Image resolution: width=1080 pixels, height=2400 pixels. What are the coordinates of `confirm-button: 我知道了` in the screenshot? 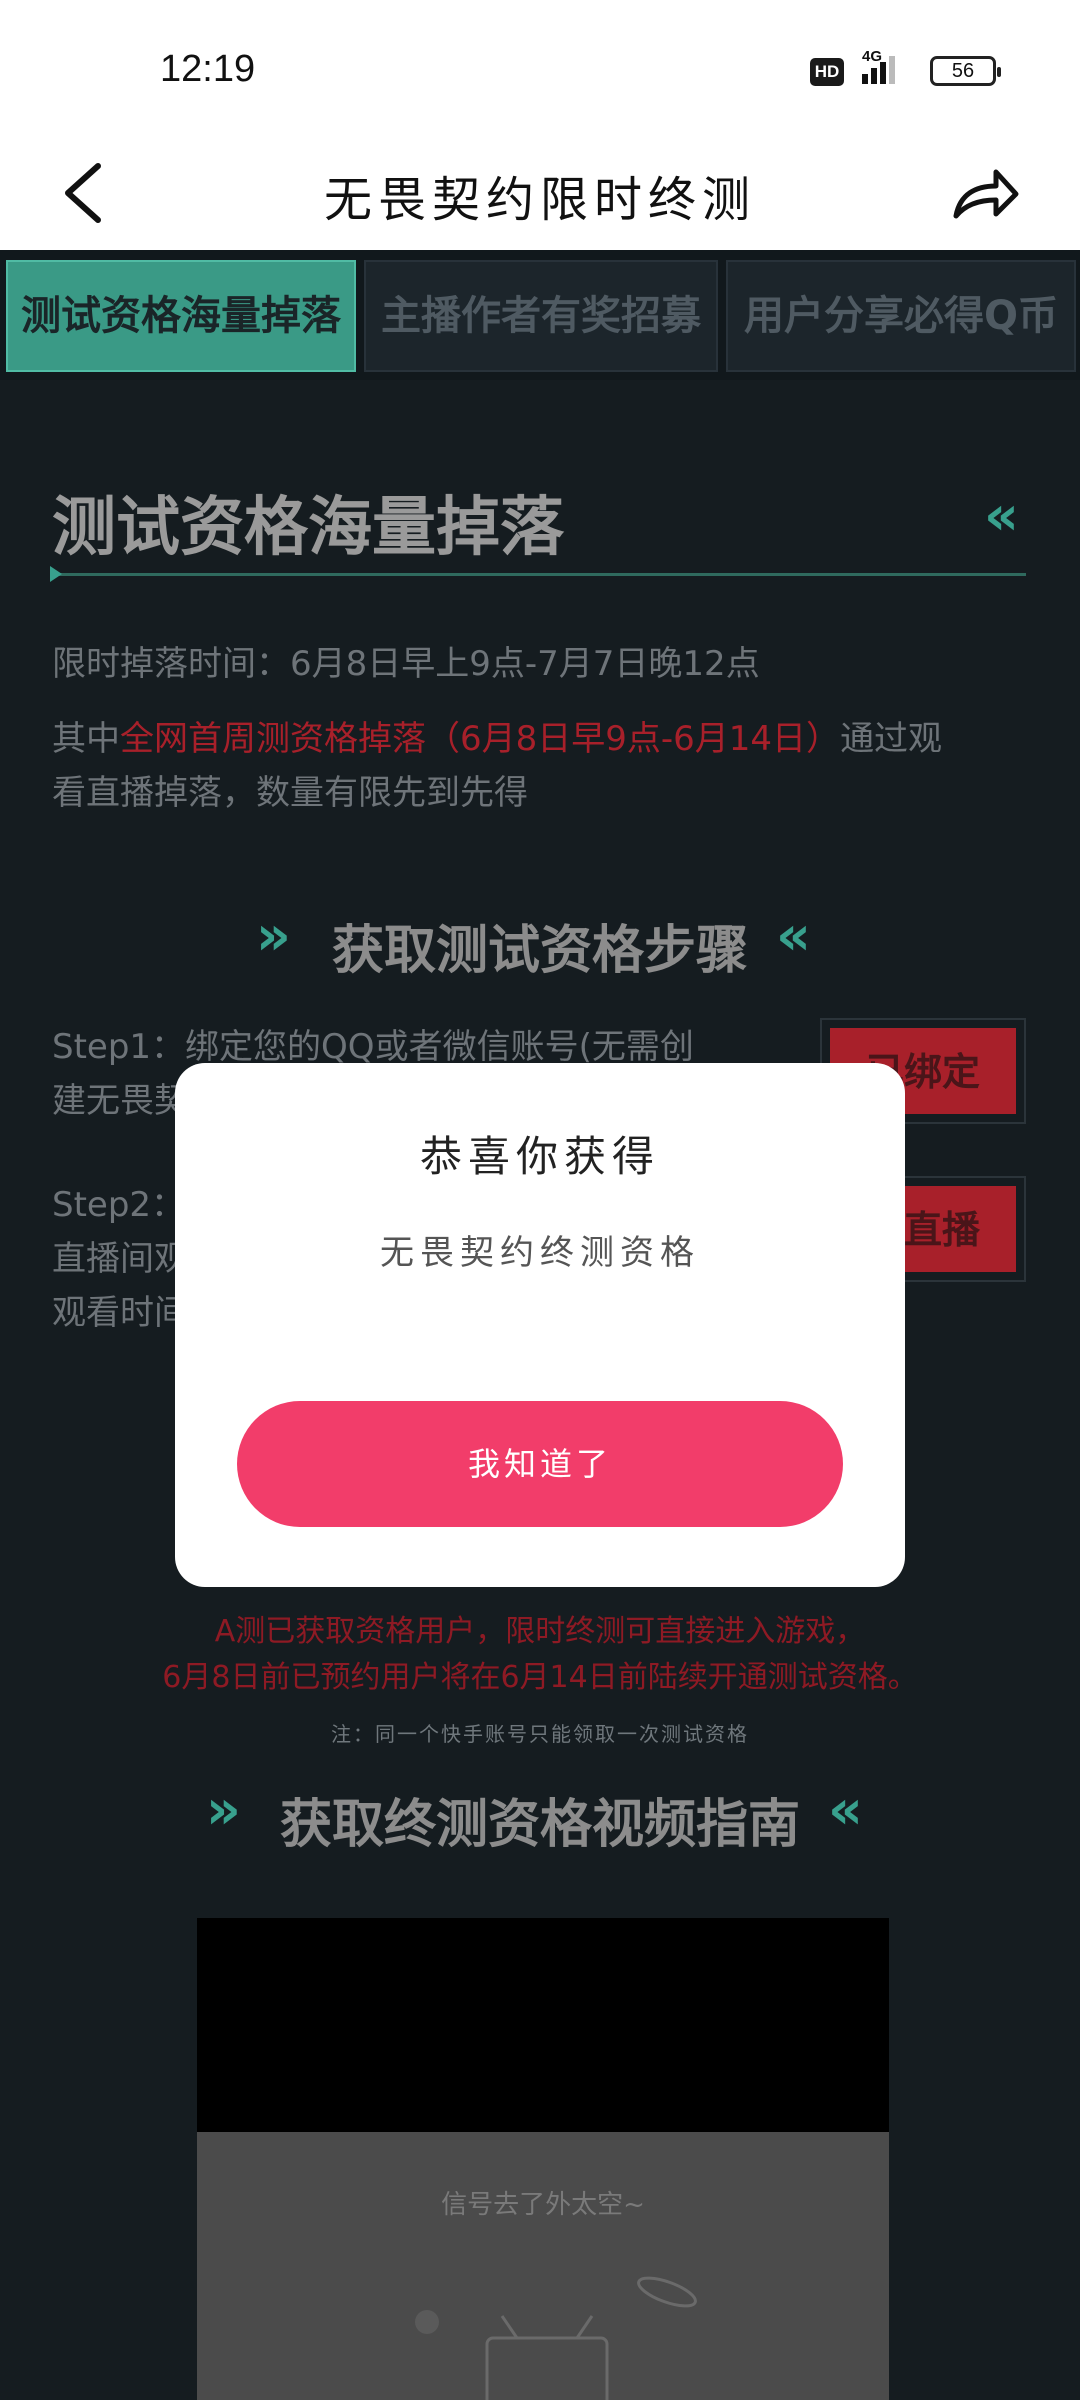 It's located at (540, 1464).